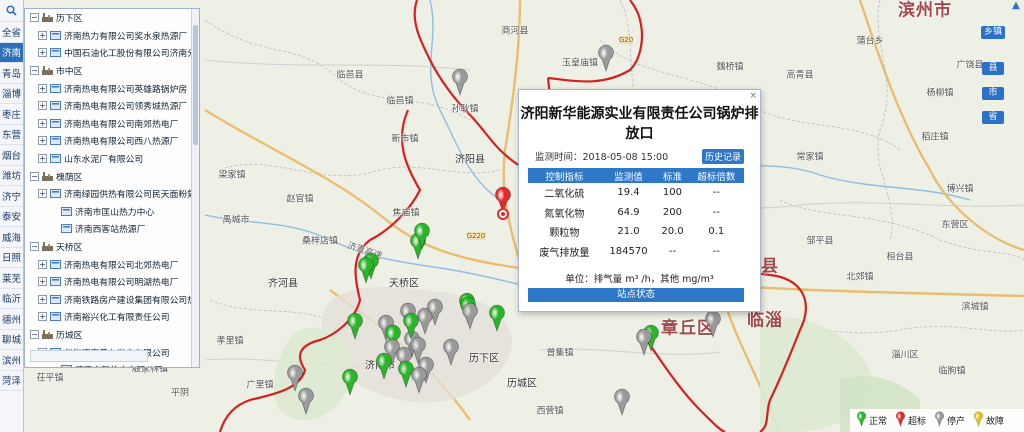  Describe the element at coordinates (626, 40) in the screenshot. I see `map-label-road: G20` at that location.